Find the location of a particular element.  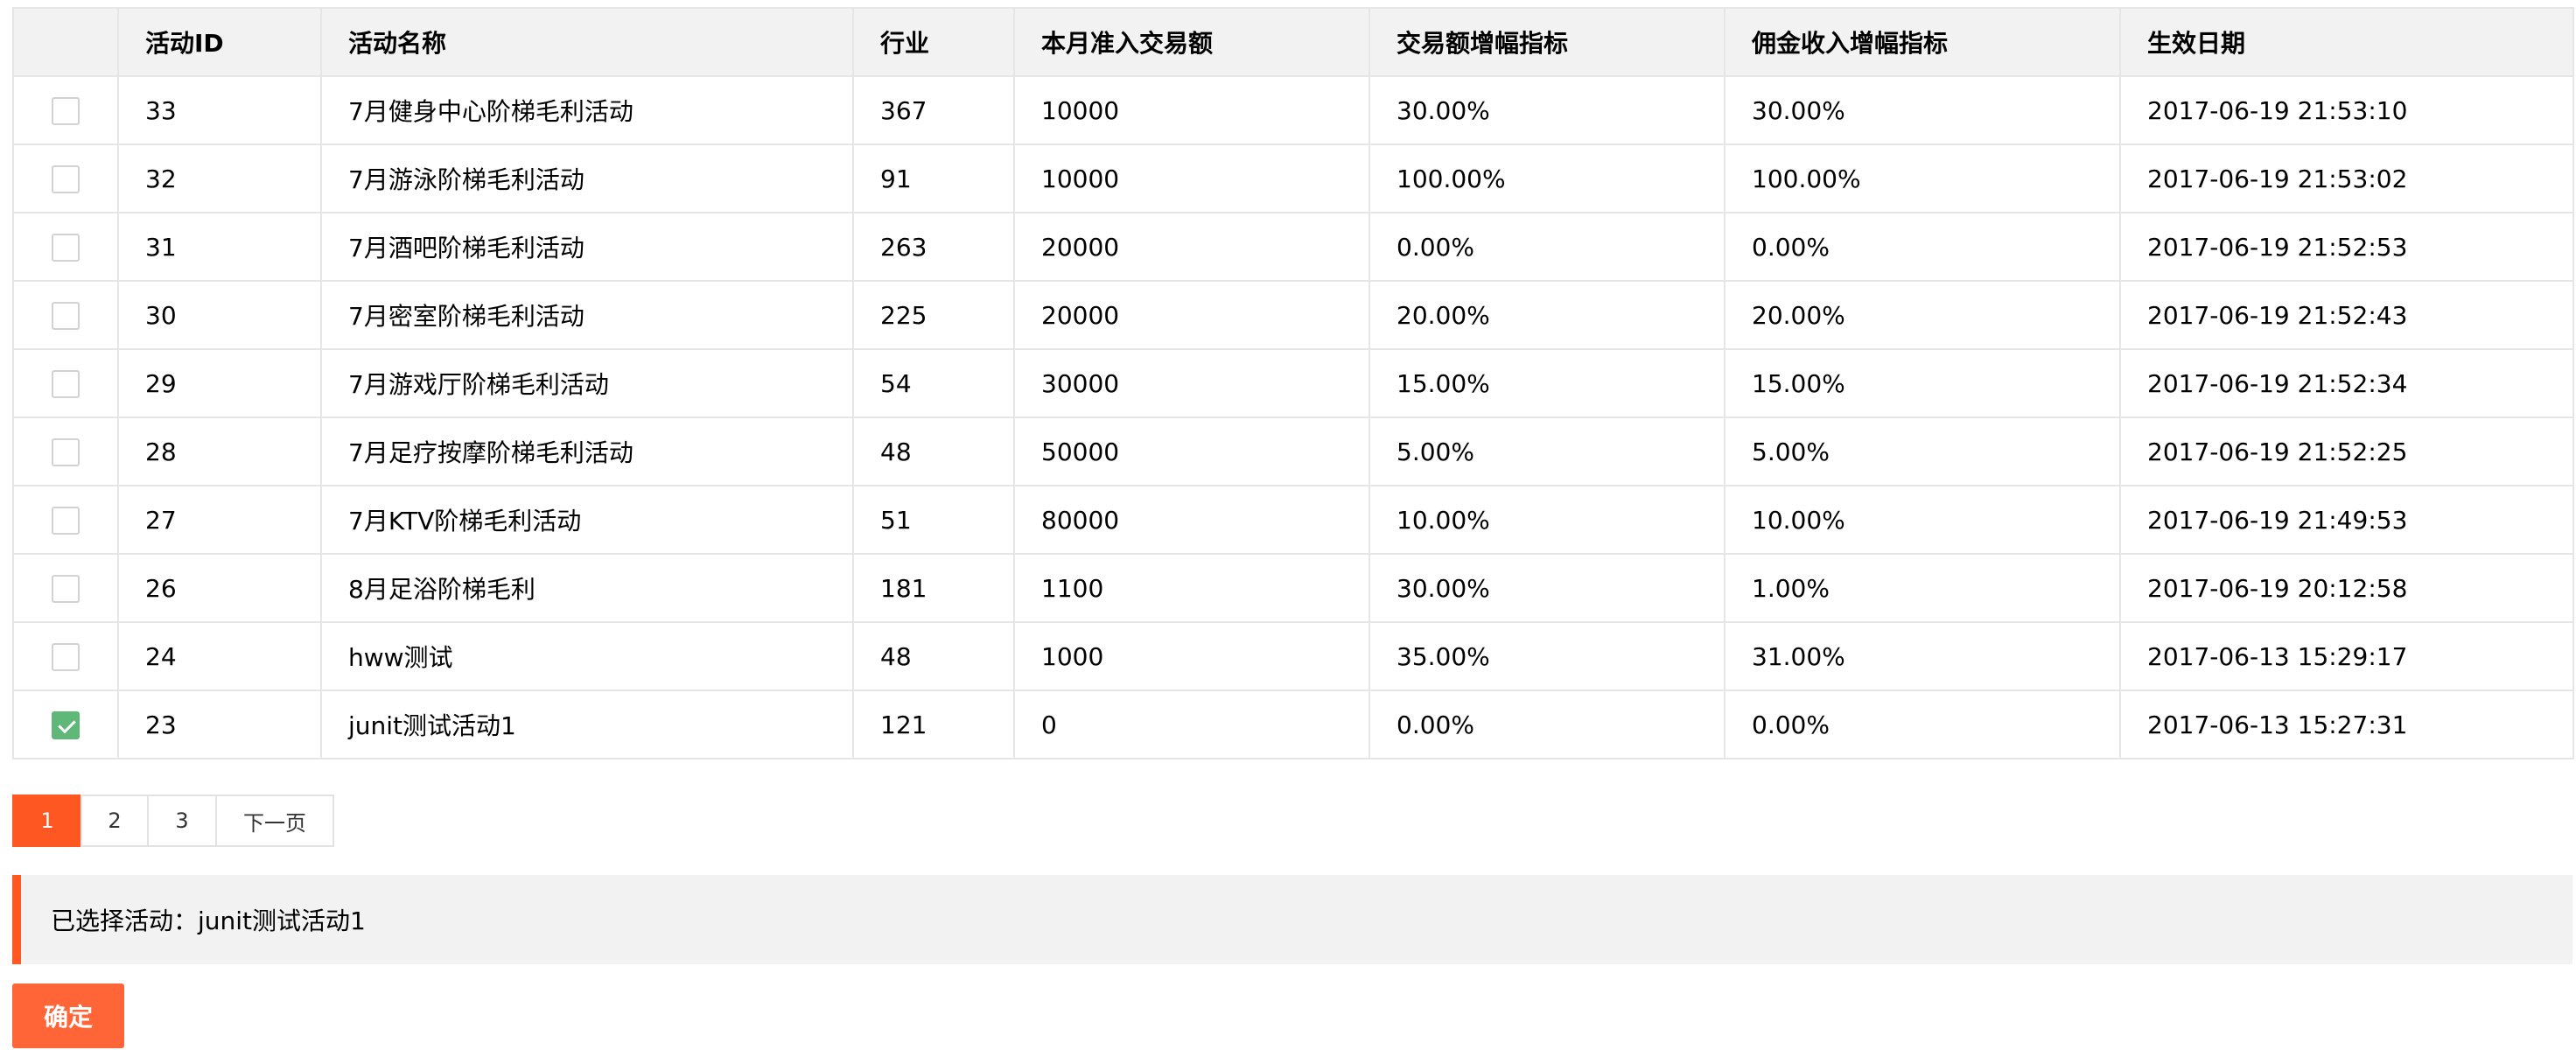

cell-name: 7月健身中心阶梯毛利活动 is located at coordinates (587, 110).